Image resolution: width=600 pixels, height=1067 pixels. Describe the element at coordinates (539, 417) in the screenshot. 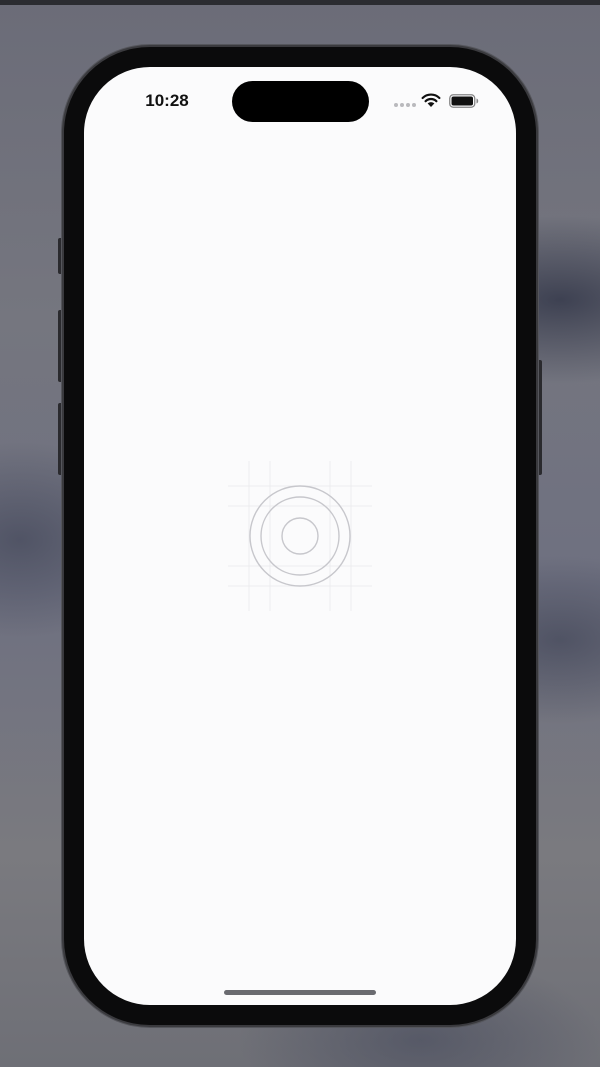

I see `power-button` at that location.